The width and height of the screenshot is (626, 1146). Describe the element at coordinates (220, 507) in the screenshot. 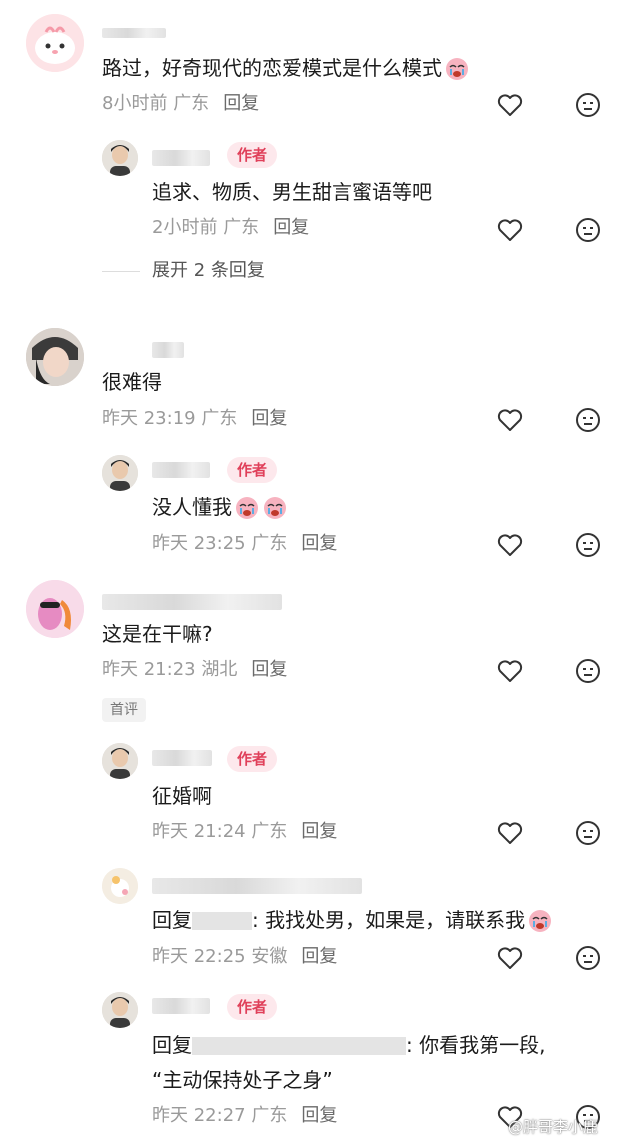

I see `reply-text: 没人懂我` at that location.